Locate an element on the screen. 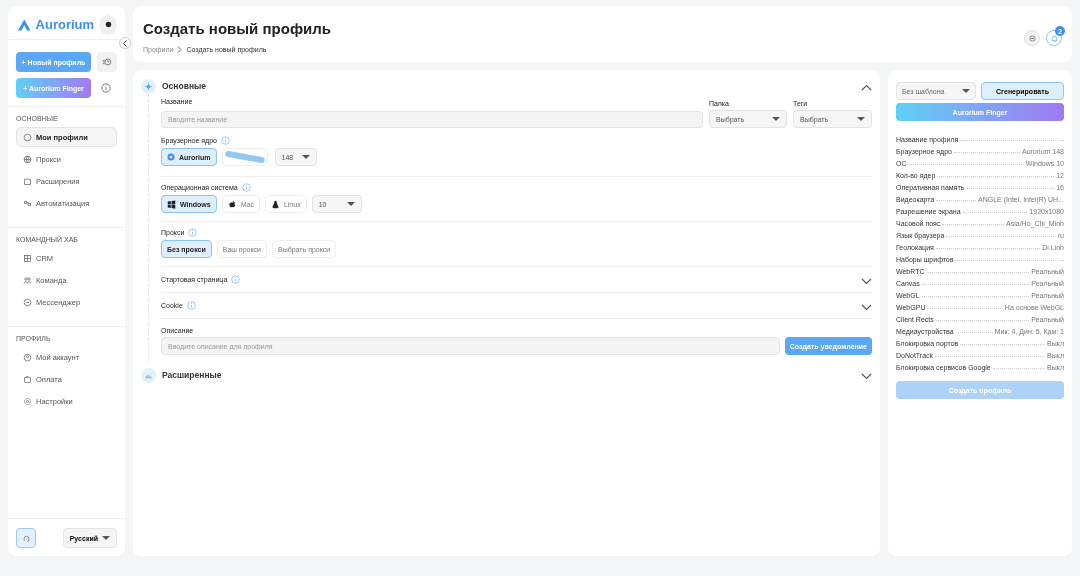 The height and width of the screenshot is (576, 1080). info-button is located at coordinates (106, 88).